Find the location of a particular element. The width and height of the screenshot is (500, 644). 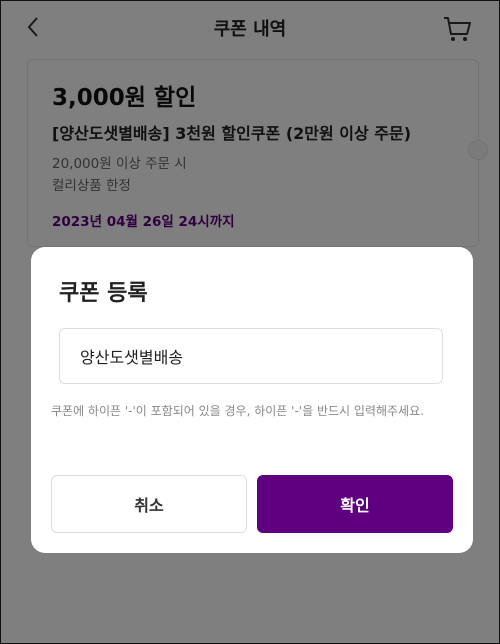

coupon-code-input is located at coordinates (251, 356).